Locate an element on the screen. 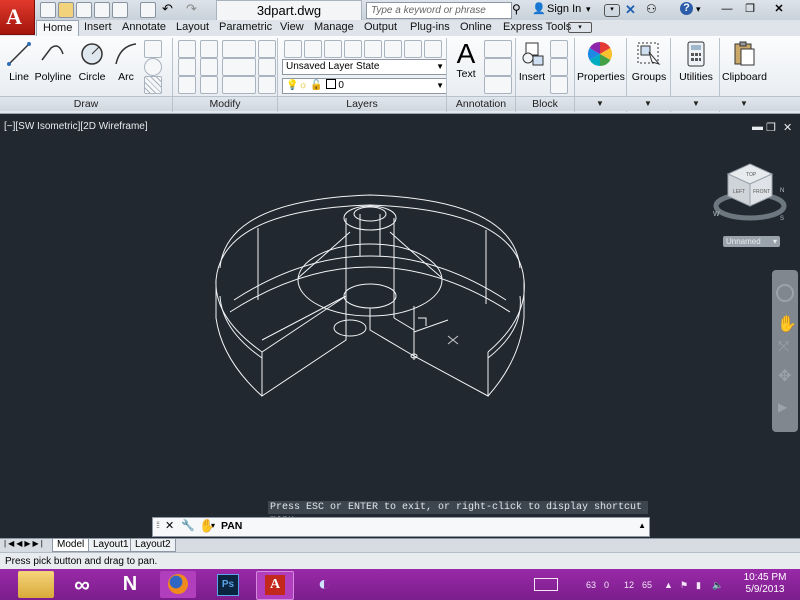 This screenshot has width=800, height=600. utilities-button: Utilities is located at coordinates (696, 61).